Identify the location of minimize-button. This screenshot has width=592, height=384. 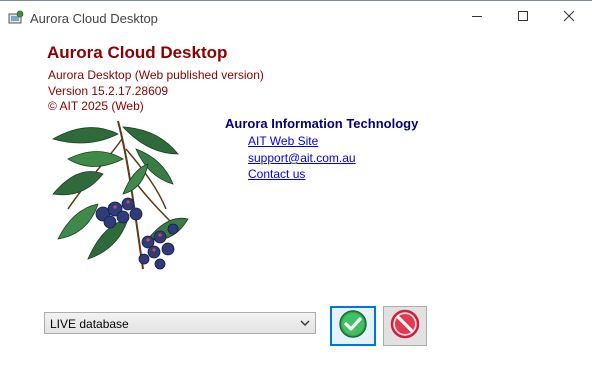
(477, 17).